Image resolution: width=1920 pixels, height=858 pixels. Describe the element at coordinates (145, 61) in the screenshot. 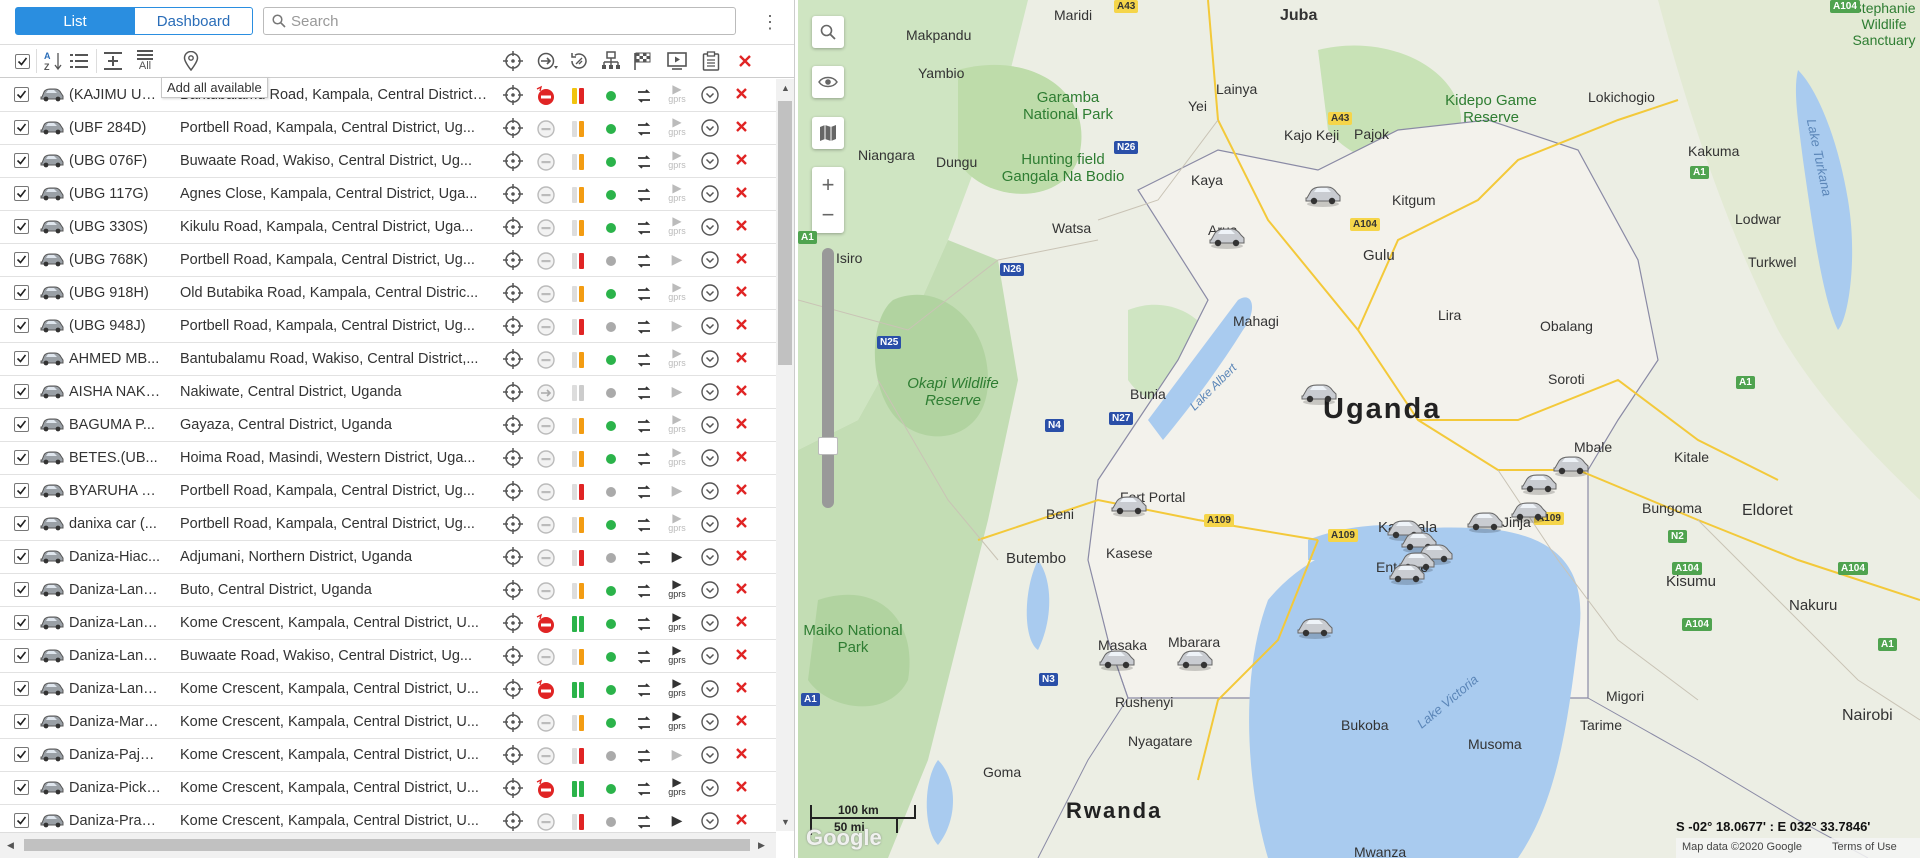

I see `add-all-icon: All` at that location.